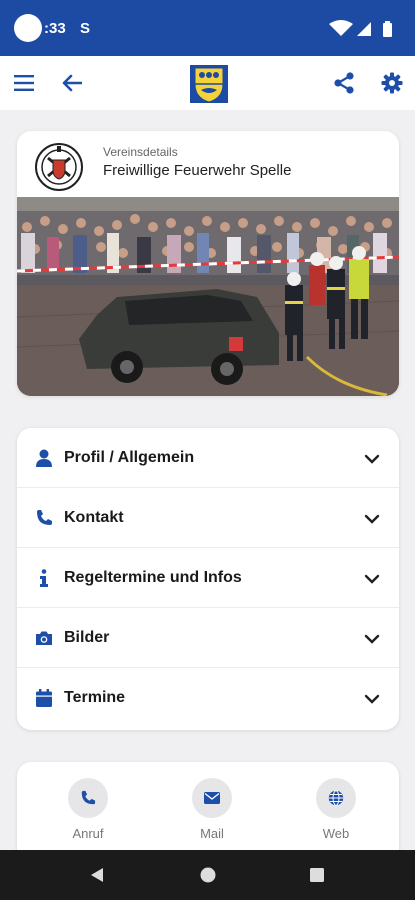  I want to click on menu-button, so click(24, 83).